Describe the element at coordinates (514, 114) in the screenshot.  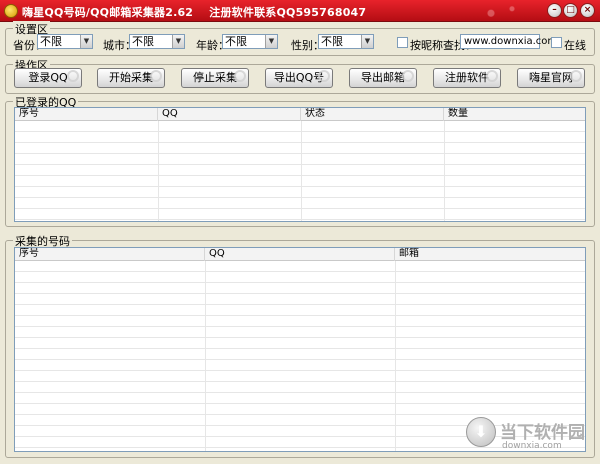
I see `column-header-count: 数量` at that location.